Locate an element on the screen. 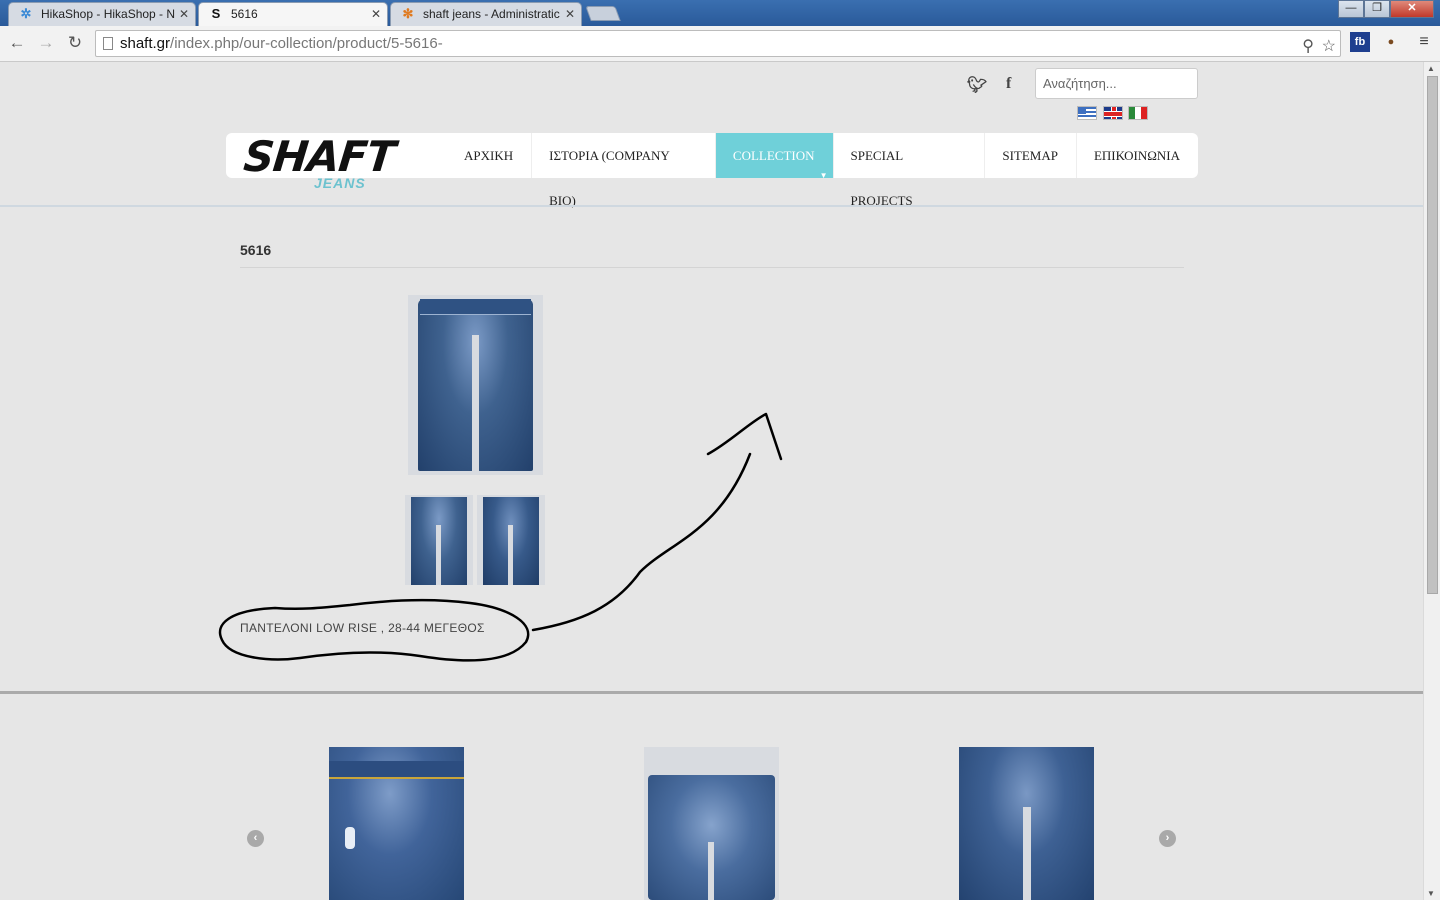 The height and width of the screenshot is (900, 1440). annotation-arrowhead is located at coordinates (744, 436).